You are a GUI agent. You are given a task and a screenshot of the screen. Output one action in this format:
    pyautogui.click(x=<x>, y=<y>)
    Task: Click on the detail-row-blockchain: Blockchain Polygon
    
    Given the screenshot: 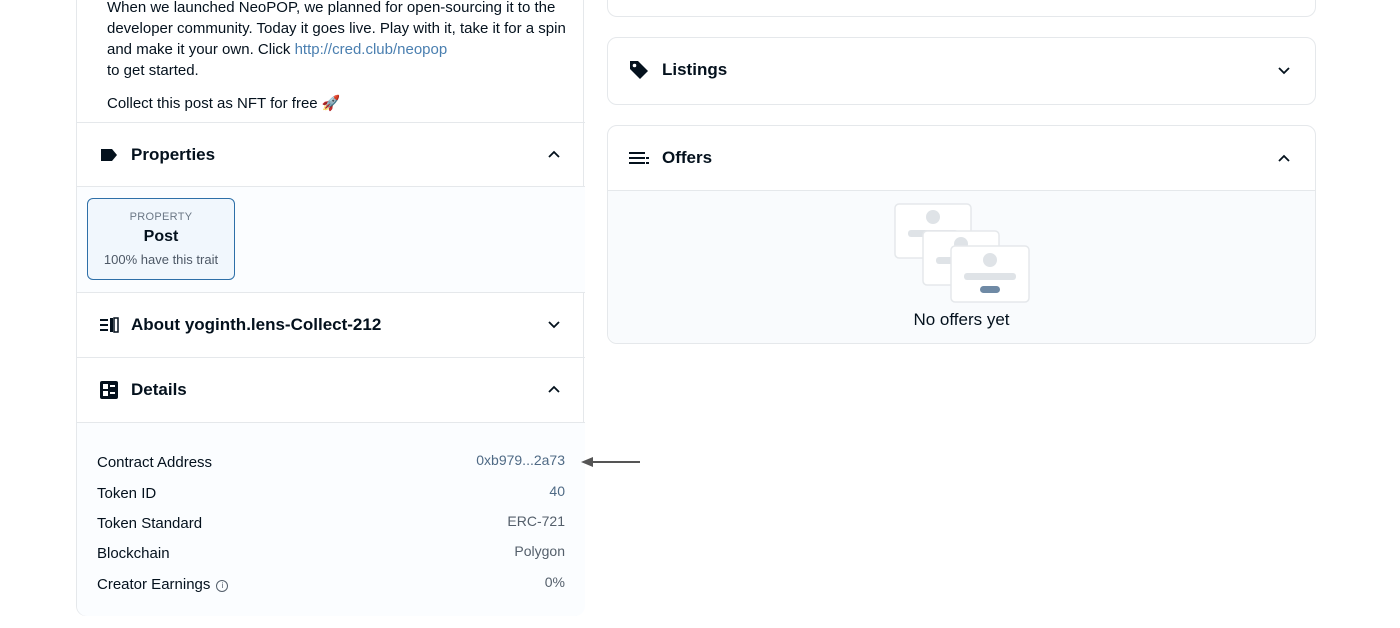 What is the action you would take?
    pyautogui.click(x=331, y=555)
    